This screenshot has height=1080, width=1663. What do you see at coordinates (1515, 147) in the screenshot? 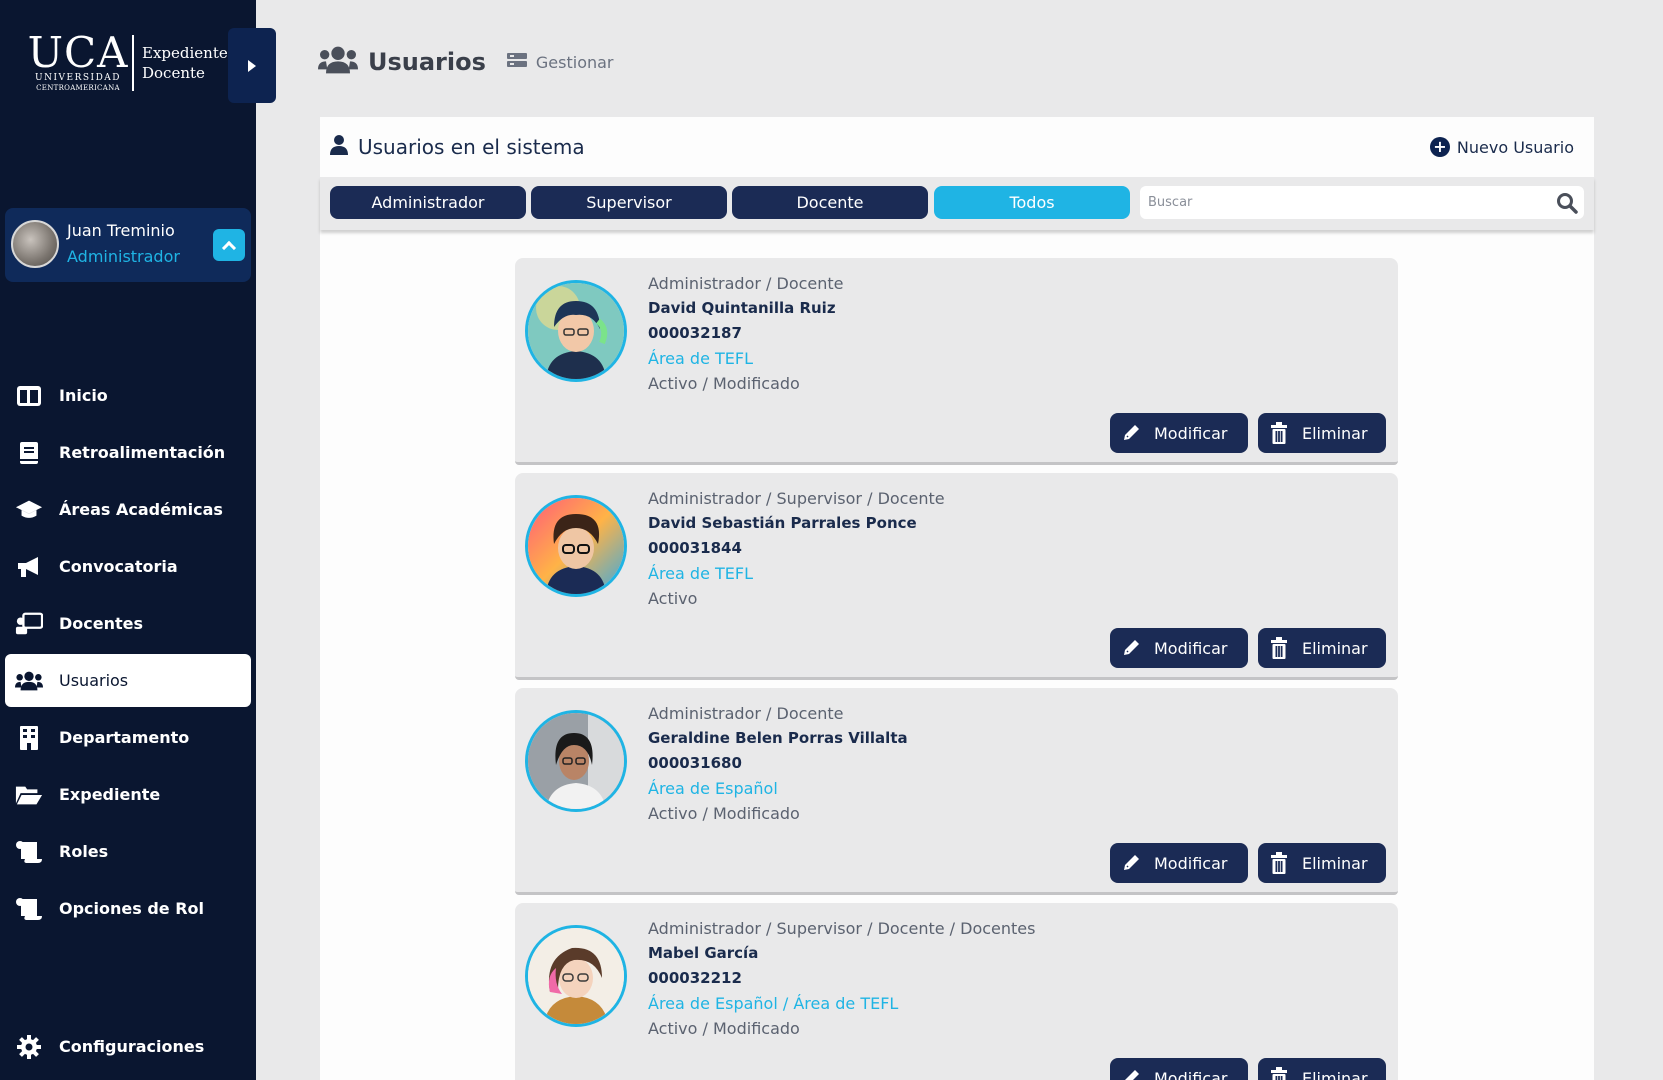
I see `new-user-label: Nuevo Usuario` at bounding box center [1515, 147].